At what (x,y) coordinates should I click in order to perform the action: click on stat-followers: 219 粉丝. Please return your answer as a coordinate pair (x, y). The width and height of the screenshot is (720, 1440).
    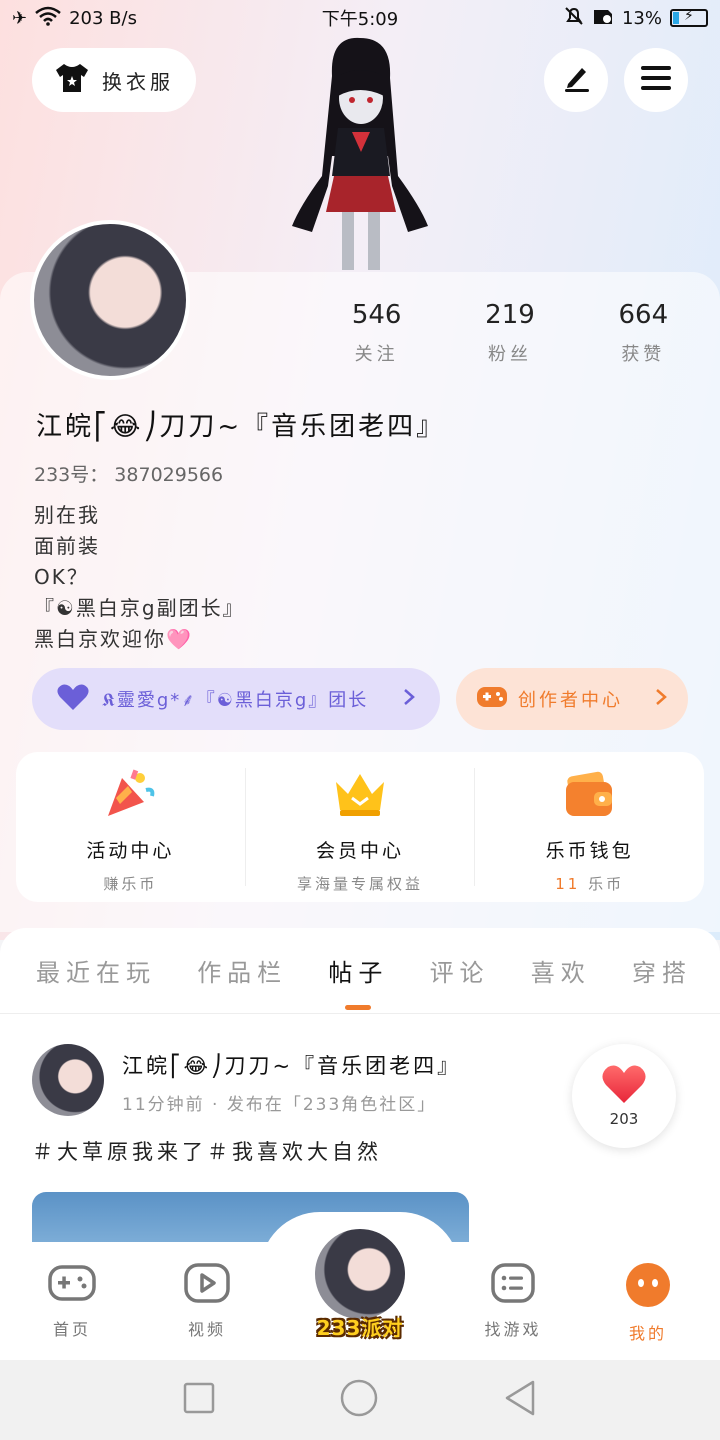
    Looking at the image, I should click on (509, 333).